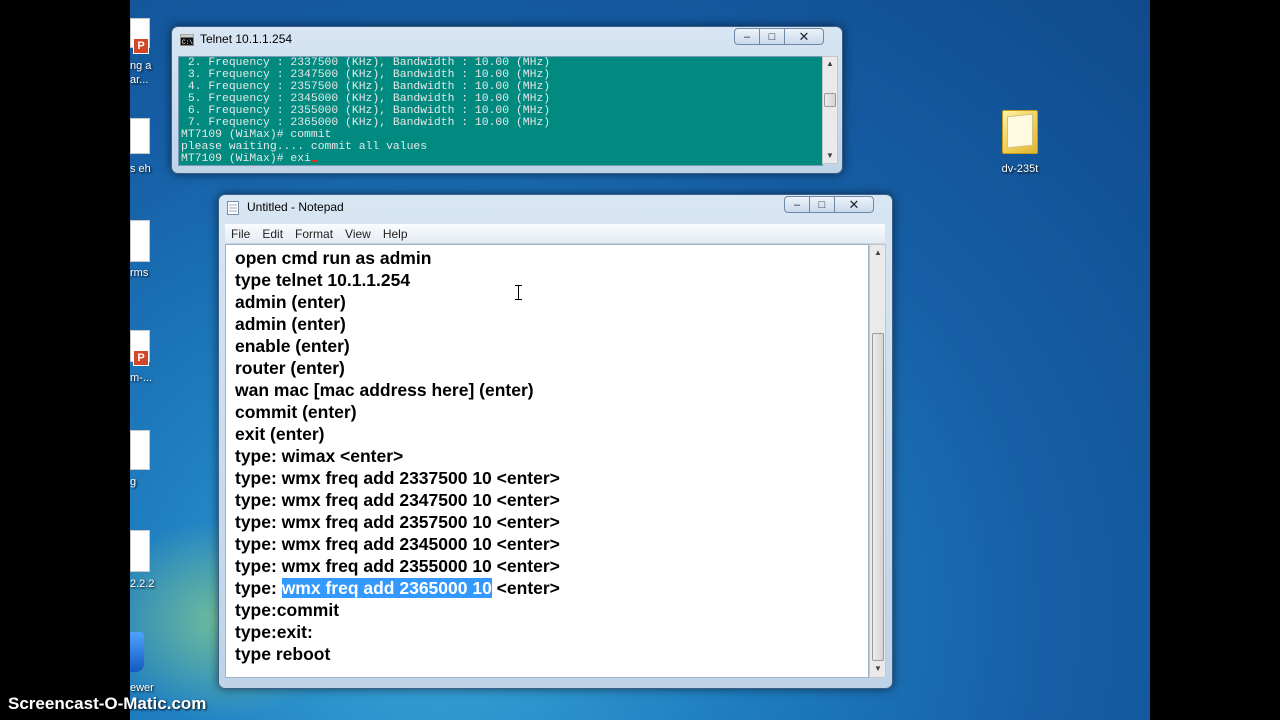 This screenshot has width=1280, height=720. I want to click on menu-format: Format, so click(314, 232).